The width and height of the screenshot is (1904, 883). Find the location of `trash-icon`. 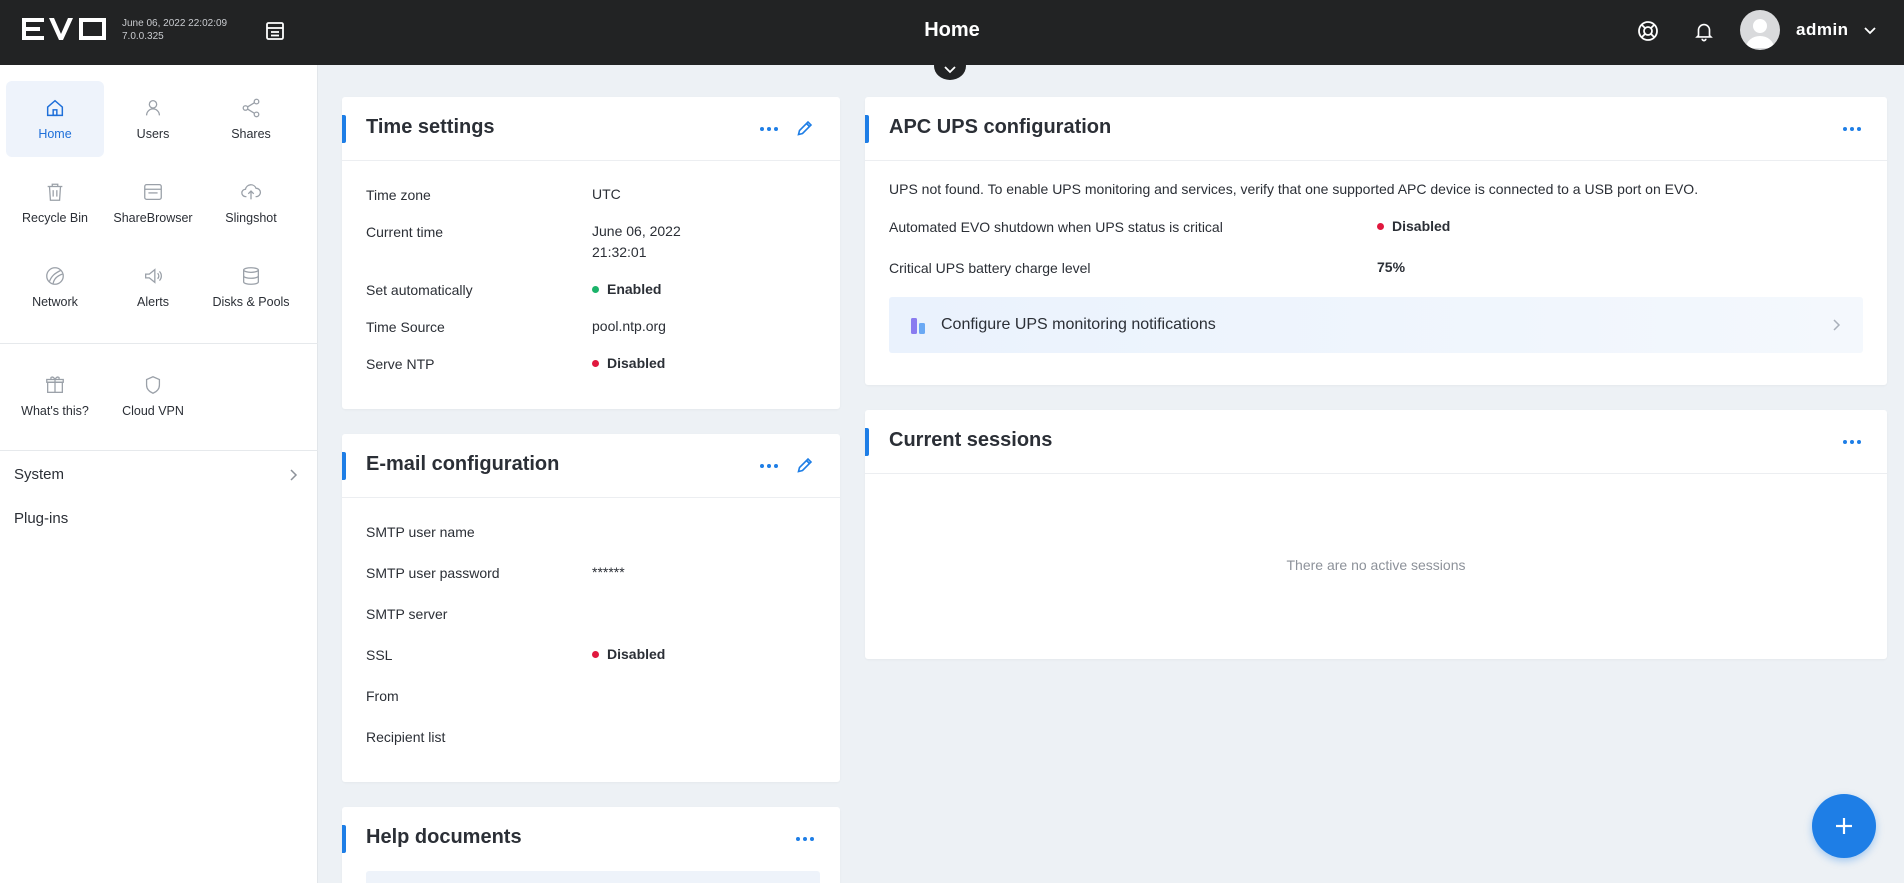

trash-icon is located at coordinates (55, 192).